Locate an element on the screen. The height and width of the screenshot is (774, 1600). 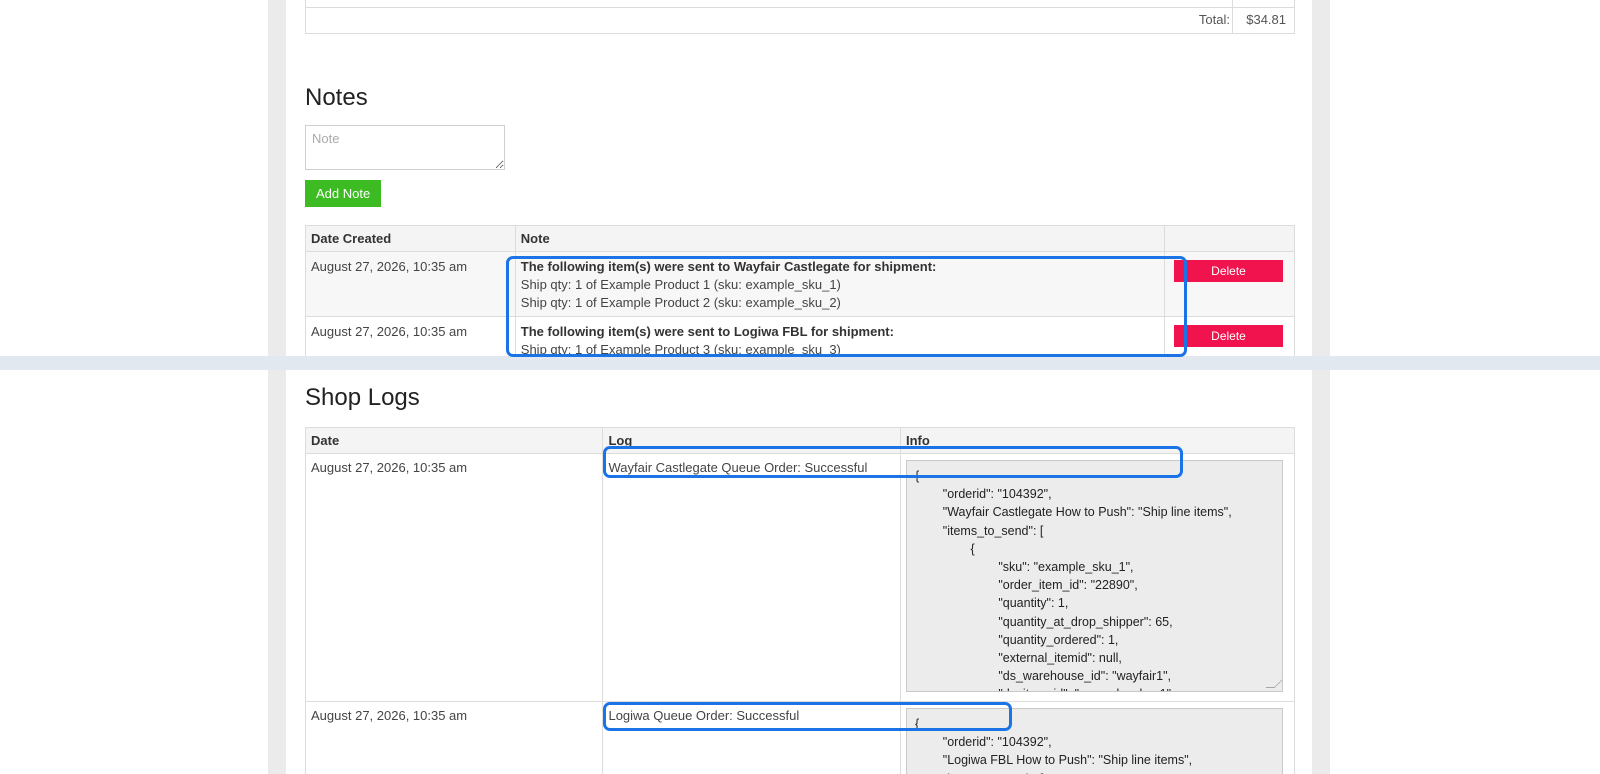
col-note: Note is located at coordinates (840, 238).